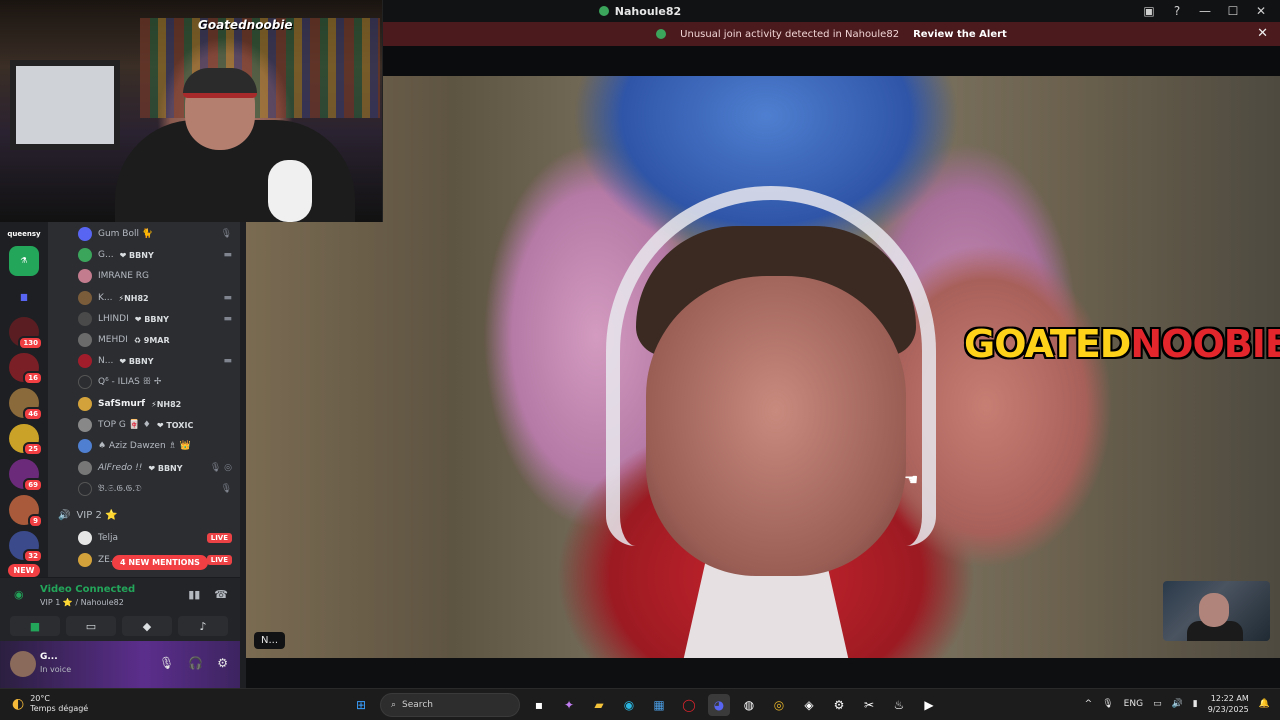 The image size is (1280, 720). I want to click on video-subject-headset, so click(771, 366).